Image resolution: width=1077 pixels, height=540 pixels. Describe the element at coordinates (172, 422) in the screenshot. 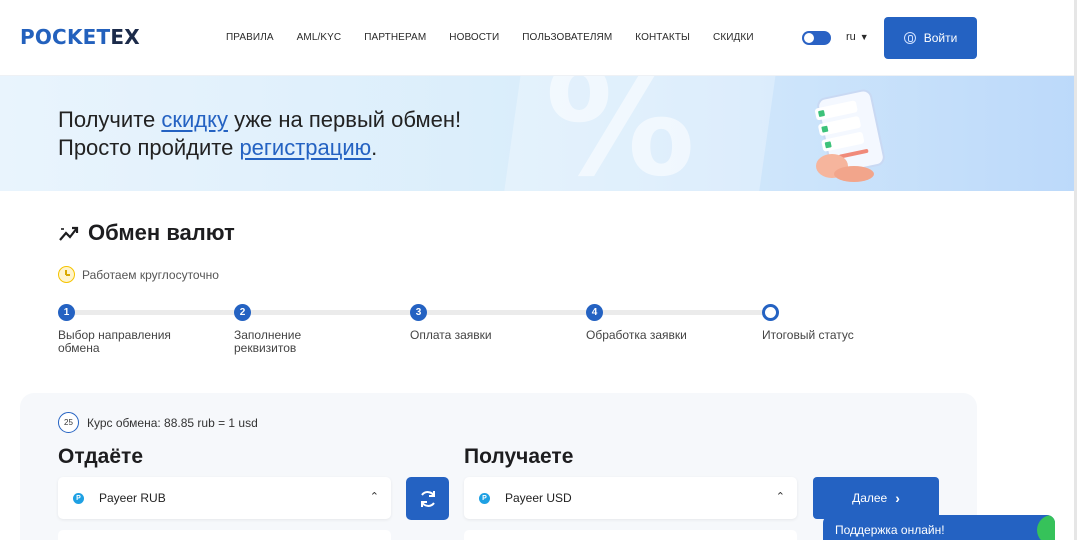

I see `rate-text: Курс обмена: 88.85 rub = 1 usd` at that location.